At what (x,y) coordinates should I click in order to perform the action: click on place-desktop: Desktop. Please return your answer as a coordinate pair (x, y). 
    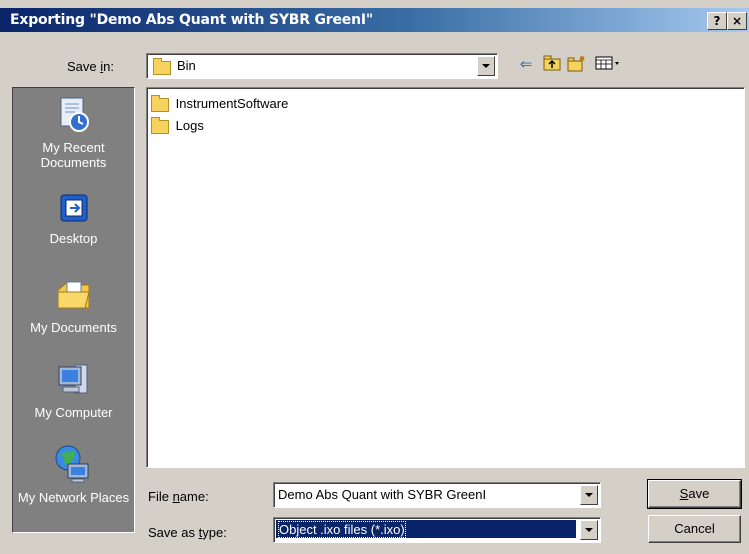
    Looking at the image, I should click on (73, 218).